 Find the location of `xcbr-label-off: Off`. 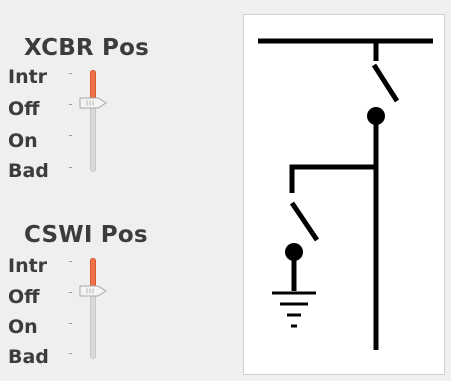

xcbr-label-off: Off is located at coordinates (24, 109).